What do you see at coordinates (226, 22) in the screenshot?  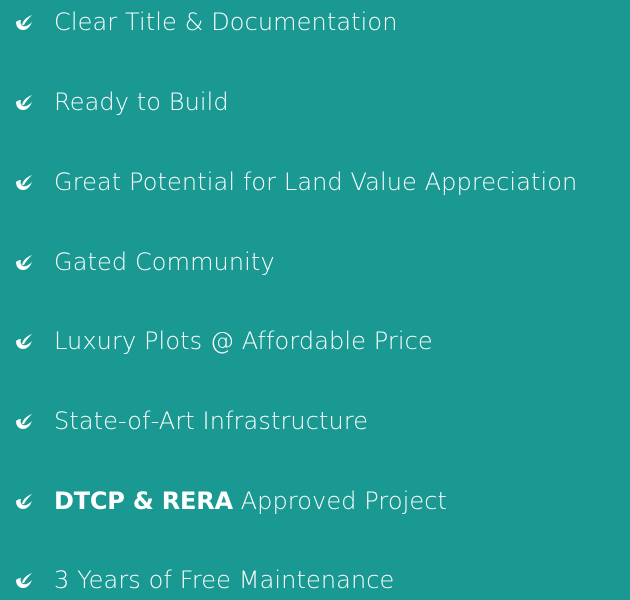 I see `feature-label: Clear Title & Documentation` at bounding box center [226, 22].